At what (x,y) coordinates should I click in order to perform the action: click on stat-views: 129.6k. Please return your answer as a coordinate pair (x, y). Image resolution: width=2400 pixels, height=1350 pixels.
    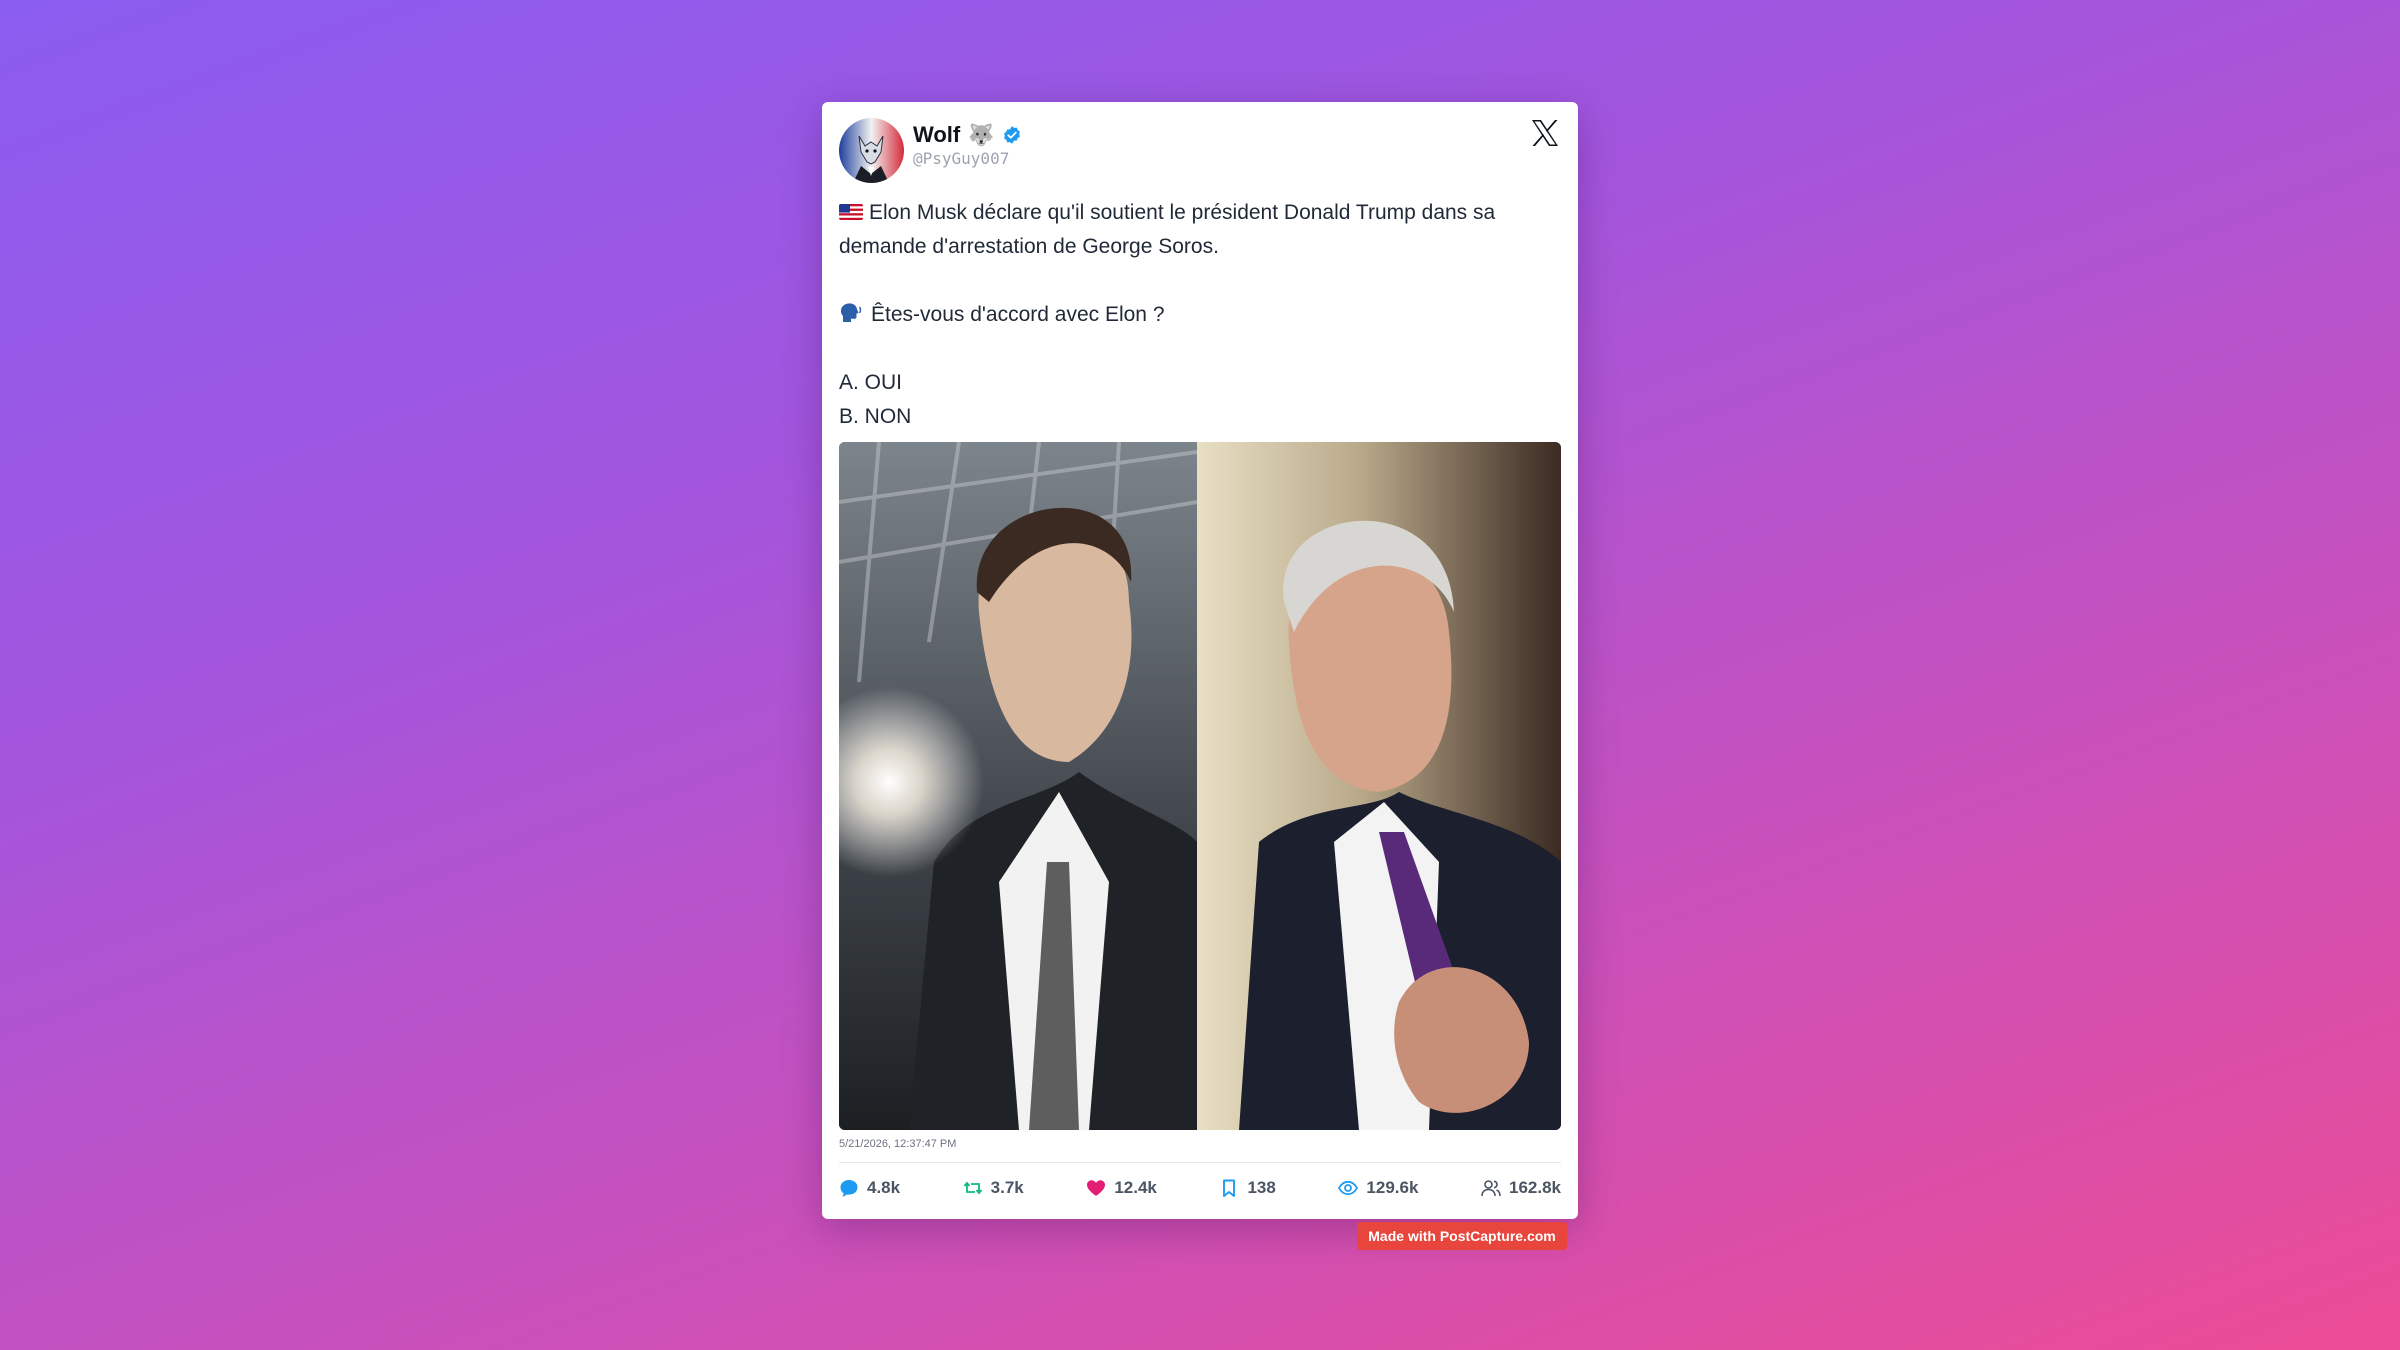
    Looking at the image, I should click on (1378, 1188).